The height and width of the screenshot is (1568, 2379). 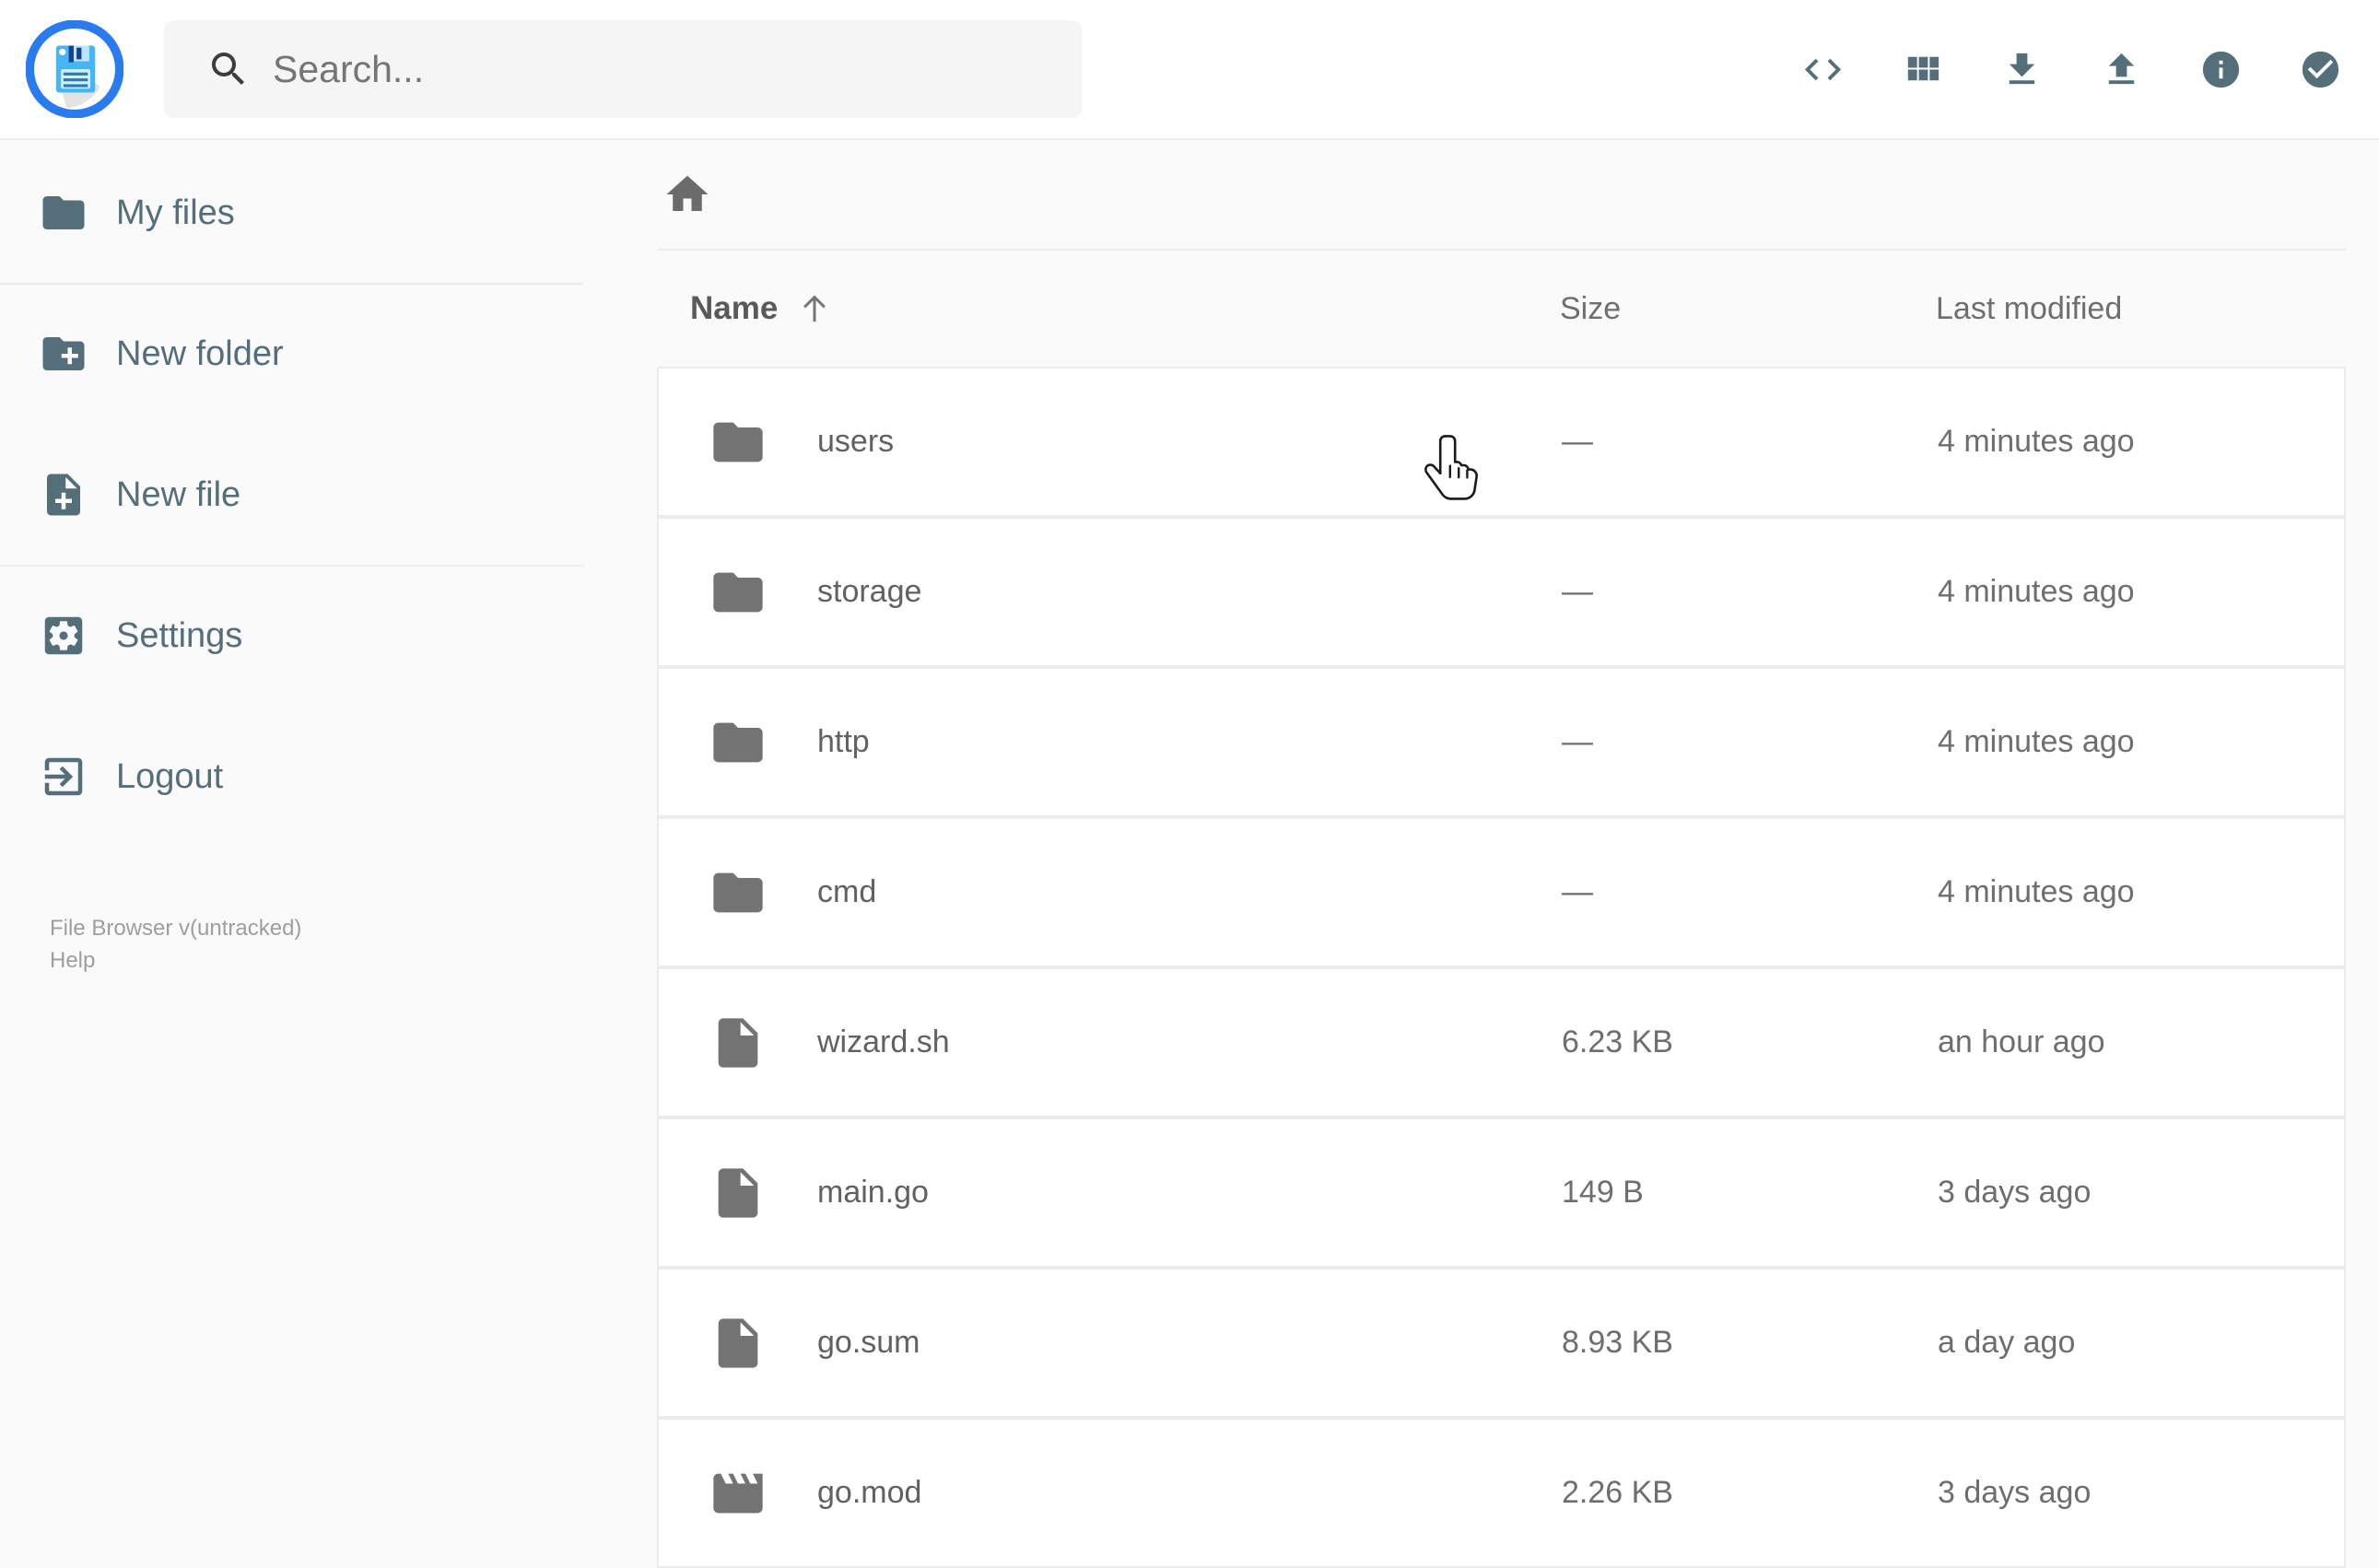 What do you see at coordinates (1110, 593) in the screenshot?
I see `file-name-cell: storage` at bounding box center [1110, 593].